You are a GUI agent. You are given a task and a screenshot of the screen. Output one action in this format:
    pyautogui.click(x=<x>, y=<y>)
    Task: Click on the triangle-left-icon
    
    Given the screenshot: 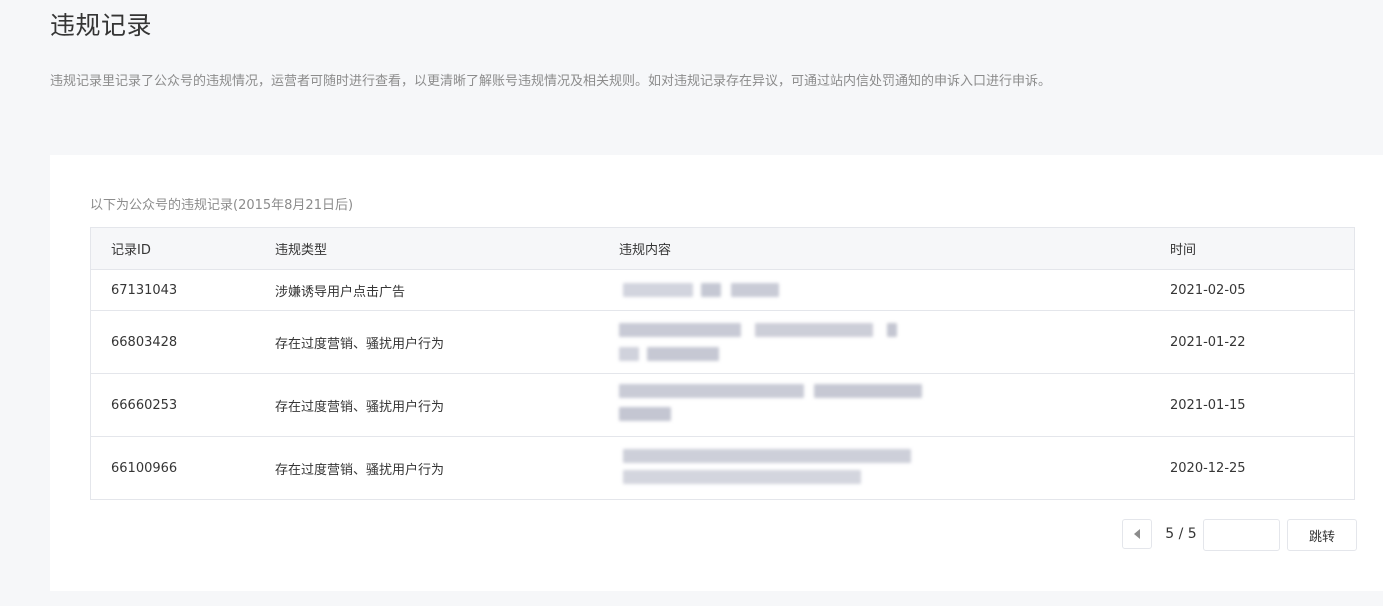 What is the action you would take?
    pyautogui.click(x=1137, y=534)
    